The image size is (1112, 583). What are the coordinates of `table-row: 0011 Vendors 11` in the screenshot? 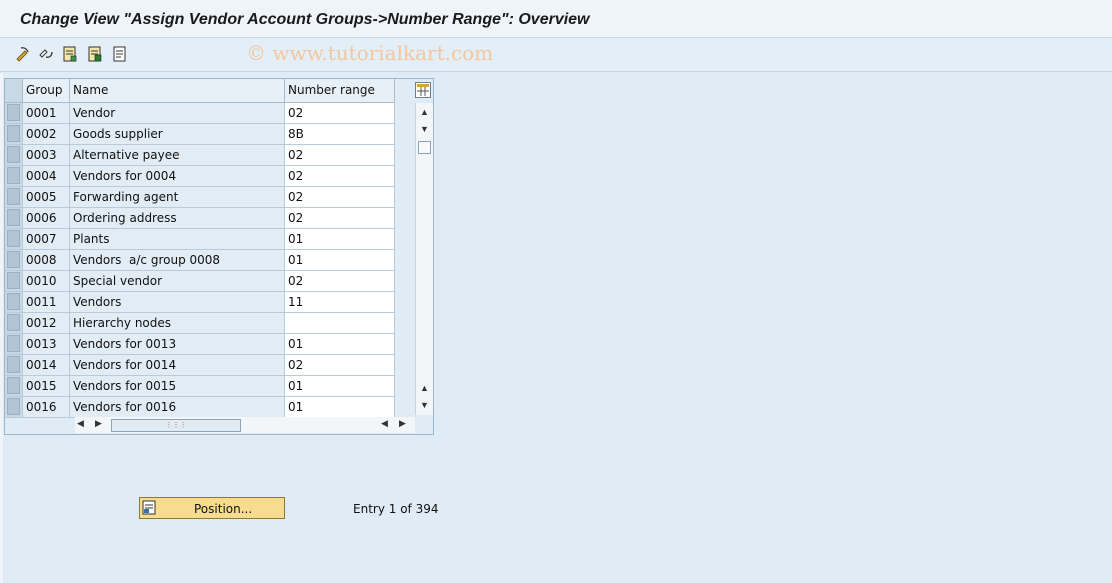 It's located at (200, 302).